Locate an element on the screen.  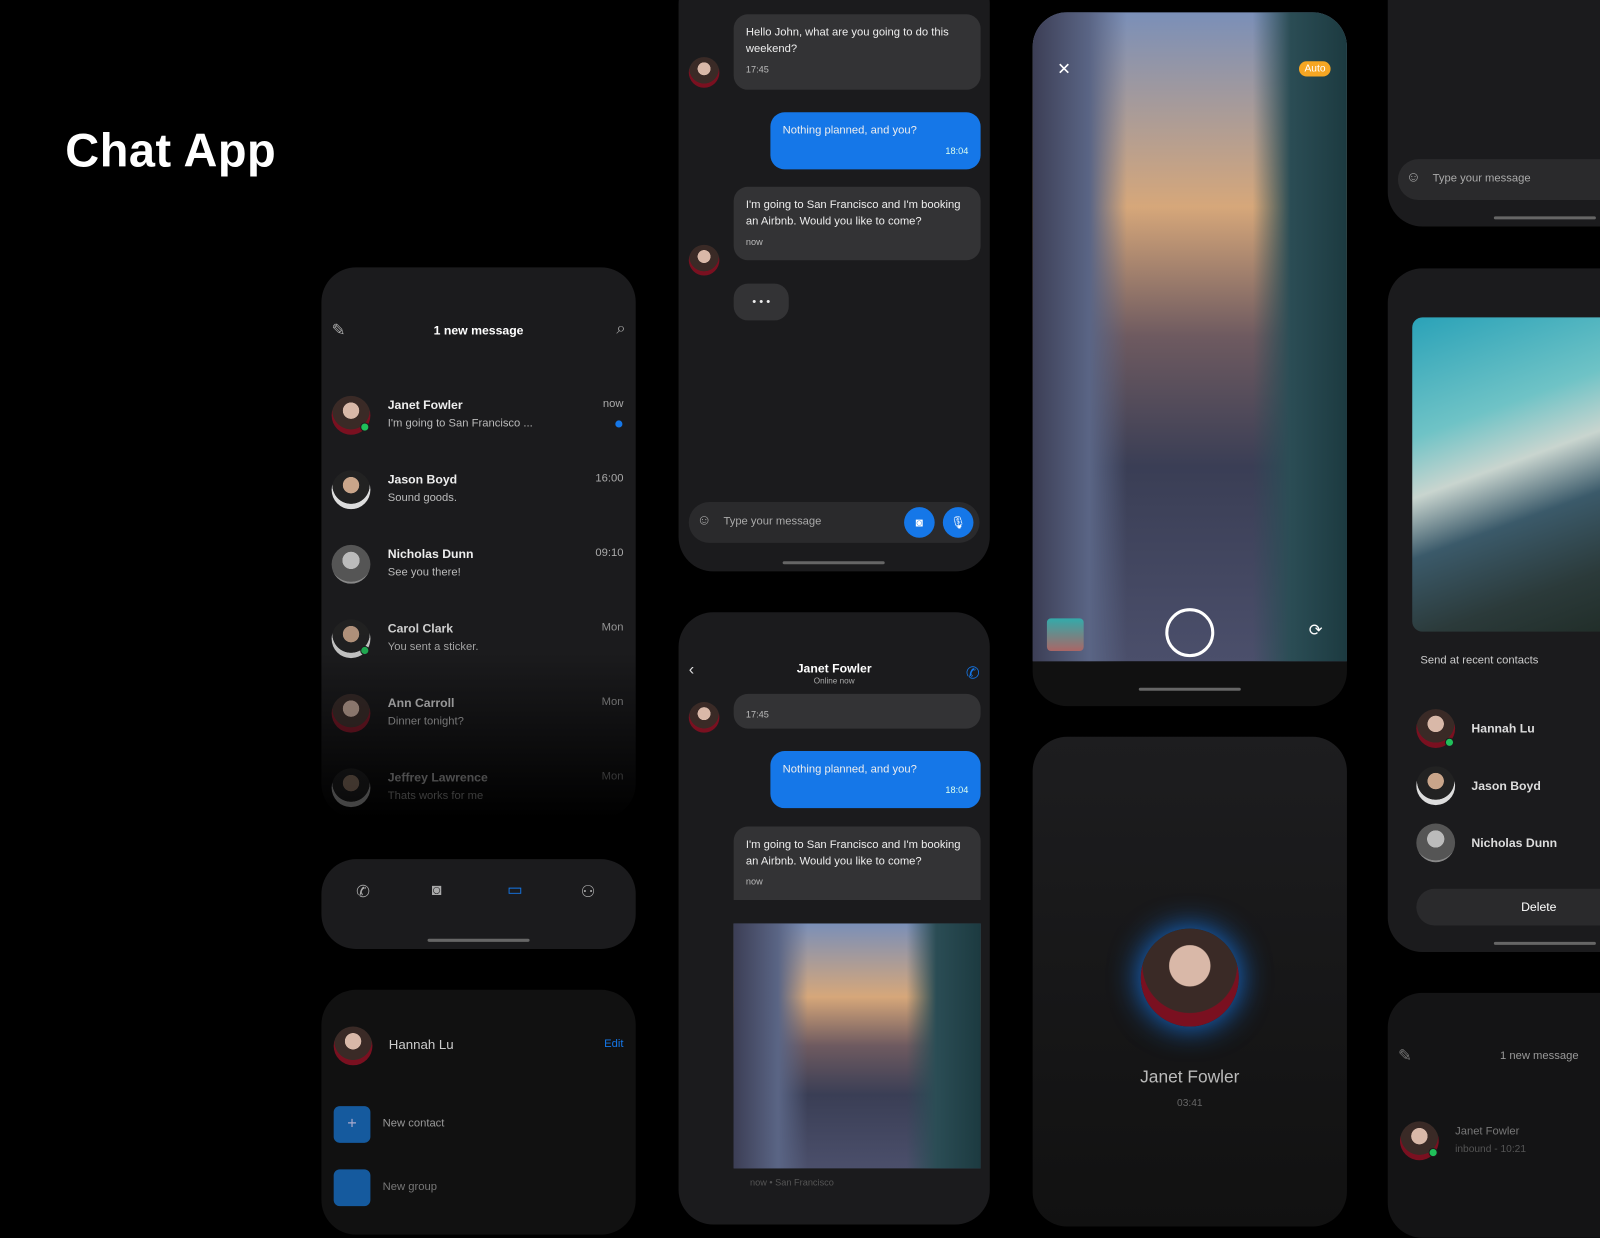
compose-icon: ✎ is located at coordinates (1405, 1056).